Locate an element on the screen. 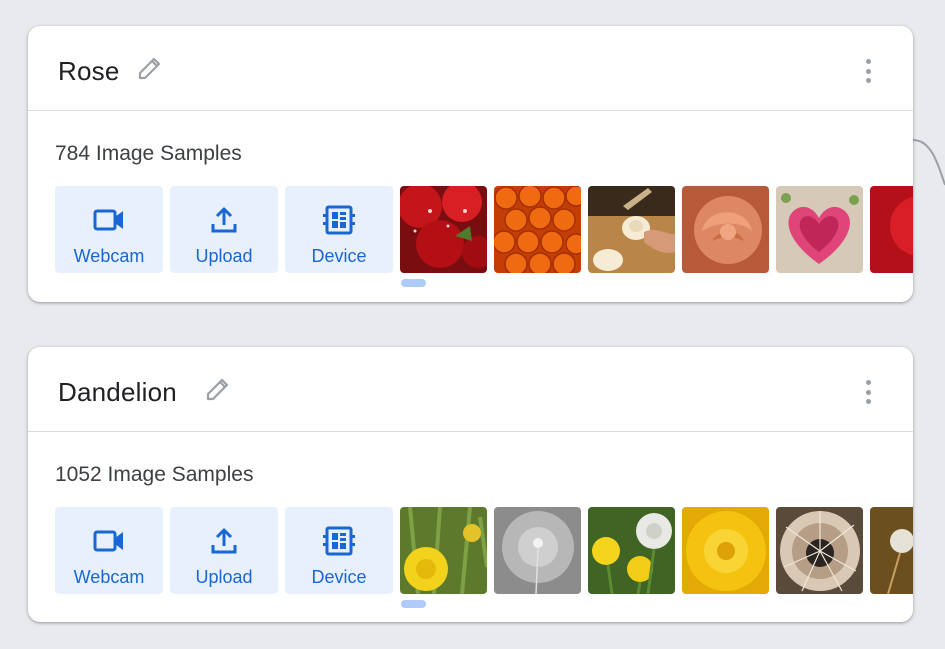 The image size is (945, 649). card-header: Dandelion is located at coordinates (470, 389).